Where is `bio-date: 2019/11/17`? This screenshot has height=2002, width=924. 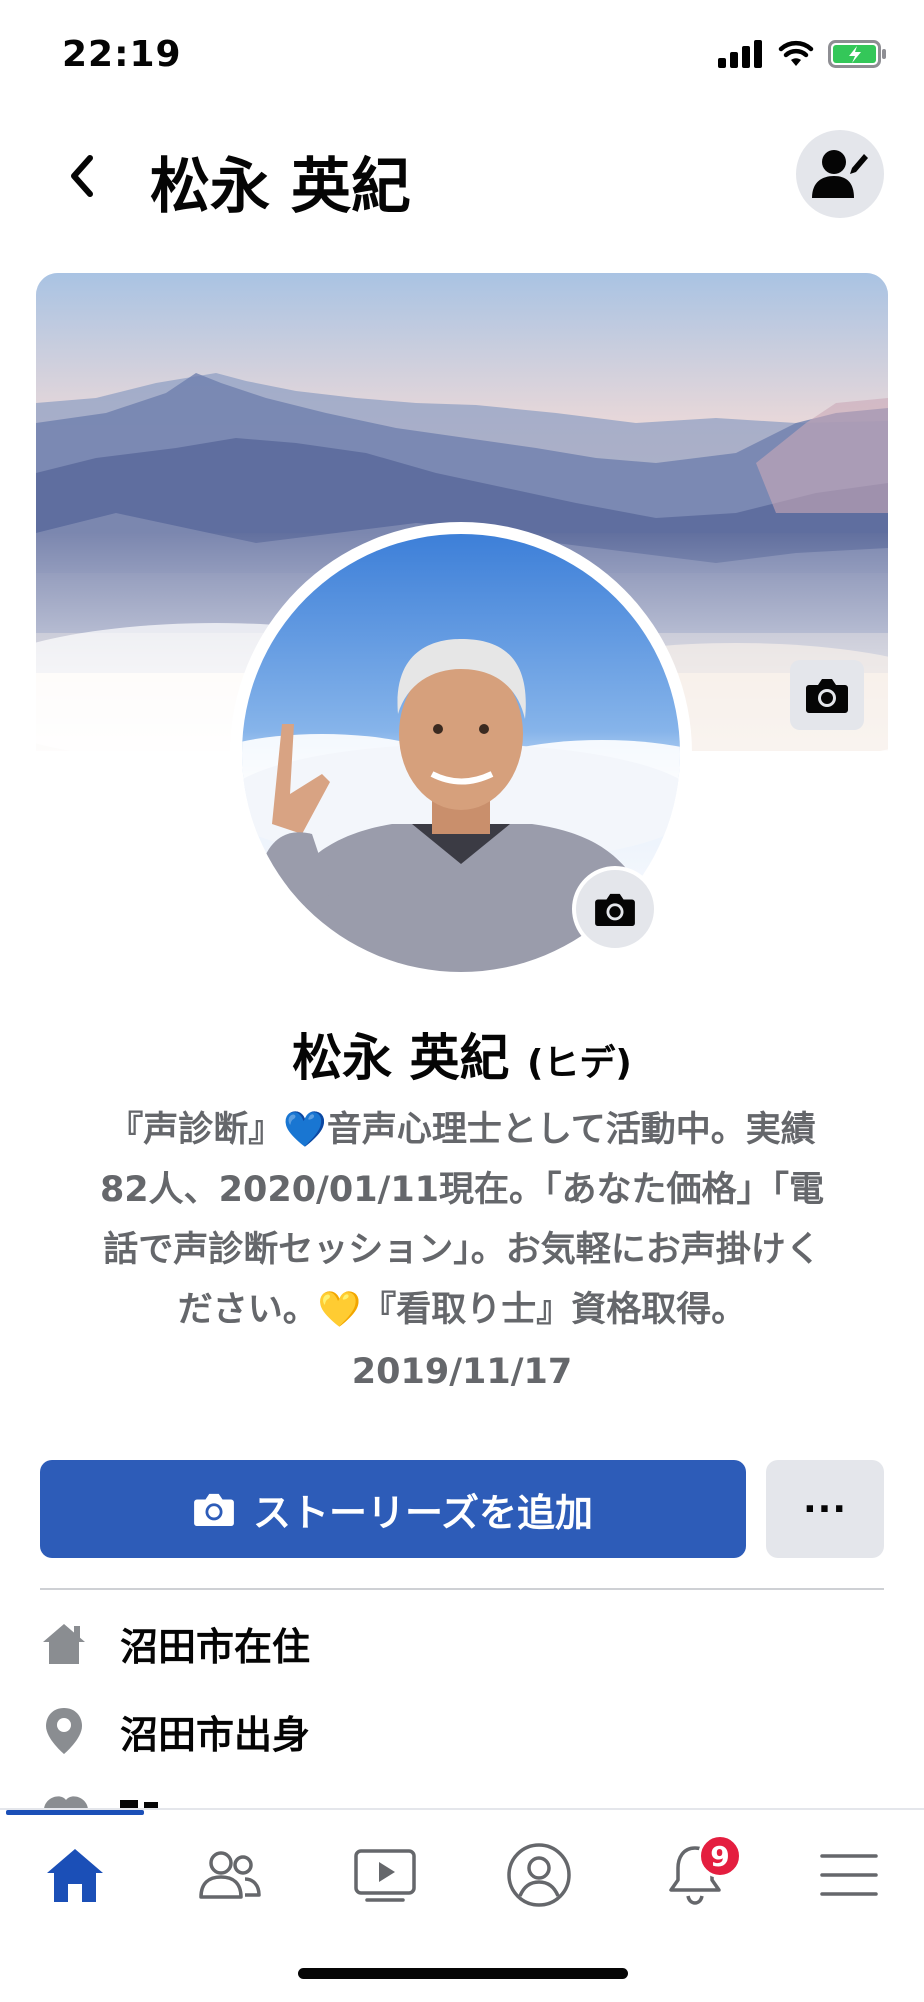 bio-date: 2019/11/17 is located at coordinates (462, 1372).